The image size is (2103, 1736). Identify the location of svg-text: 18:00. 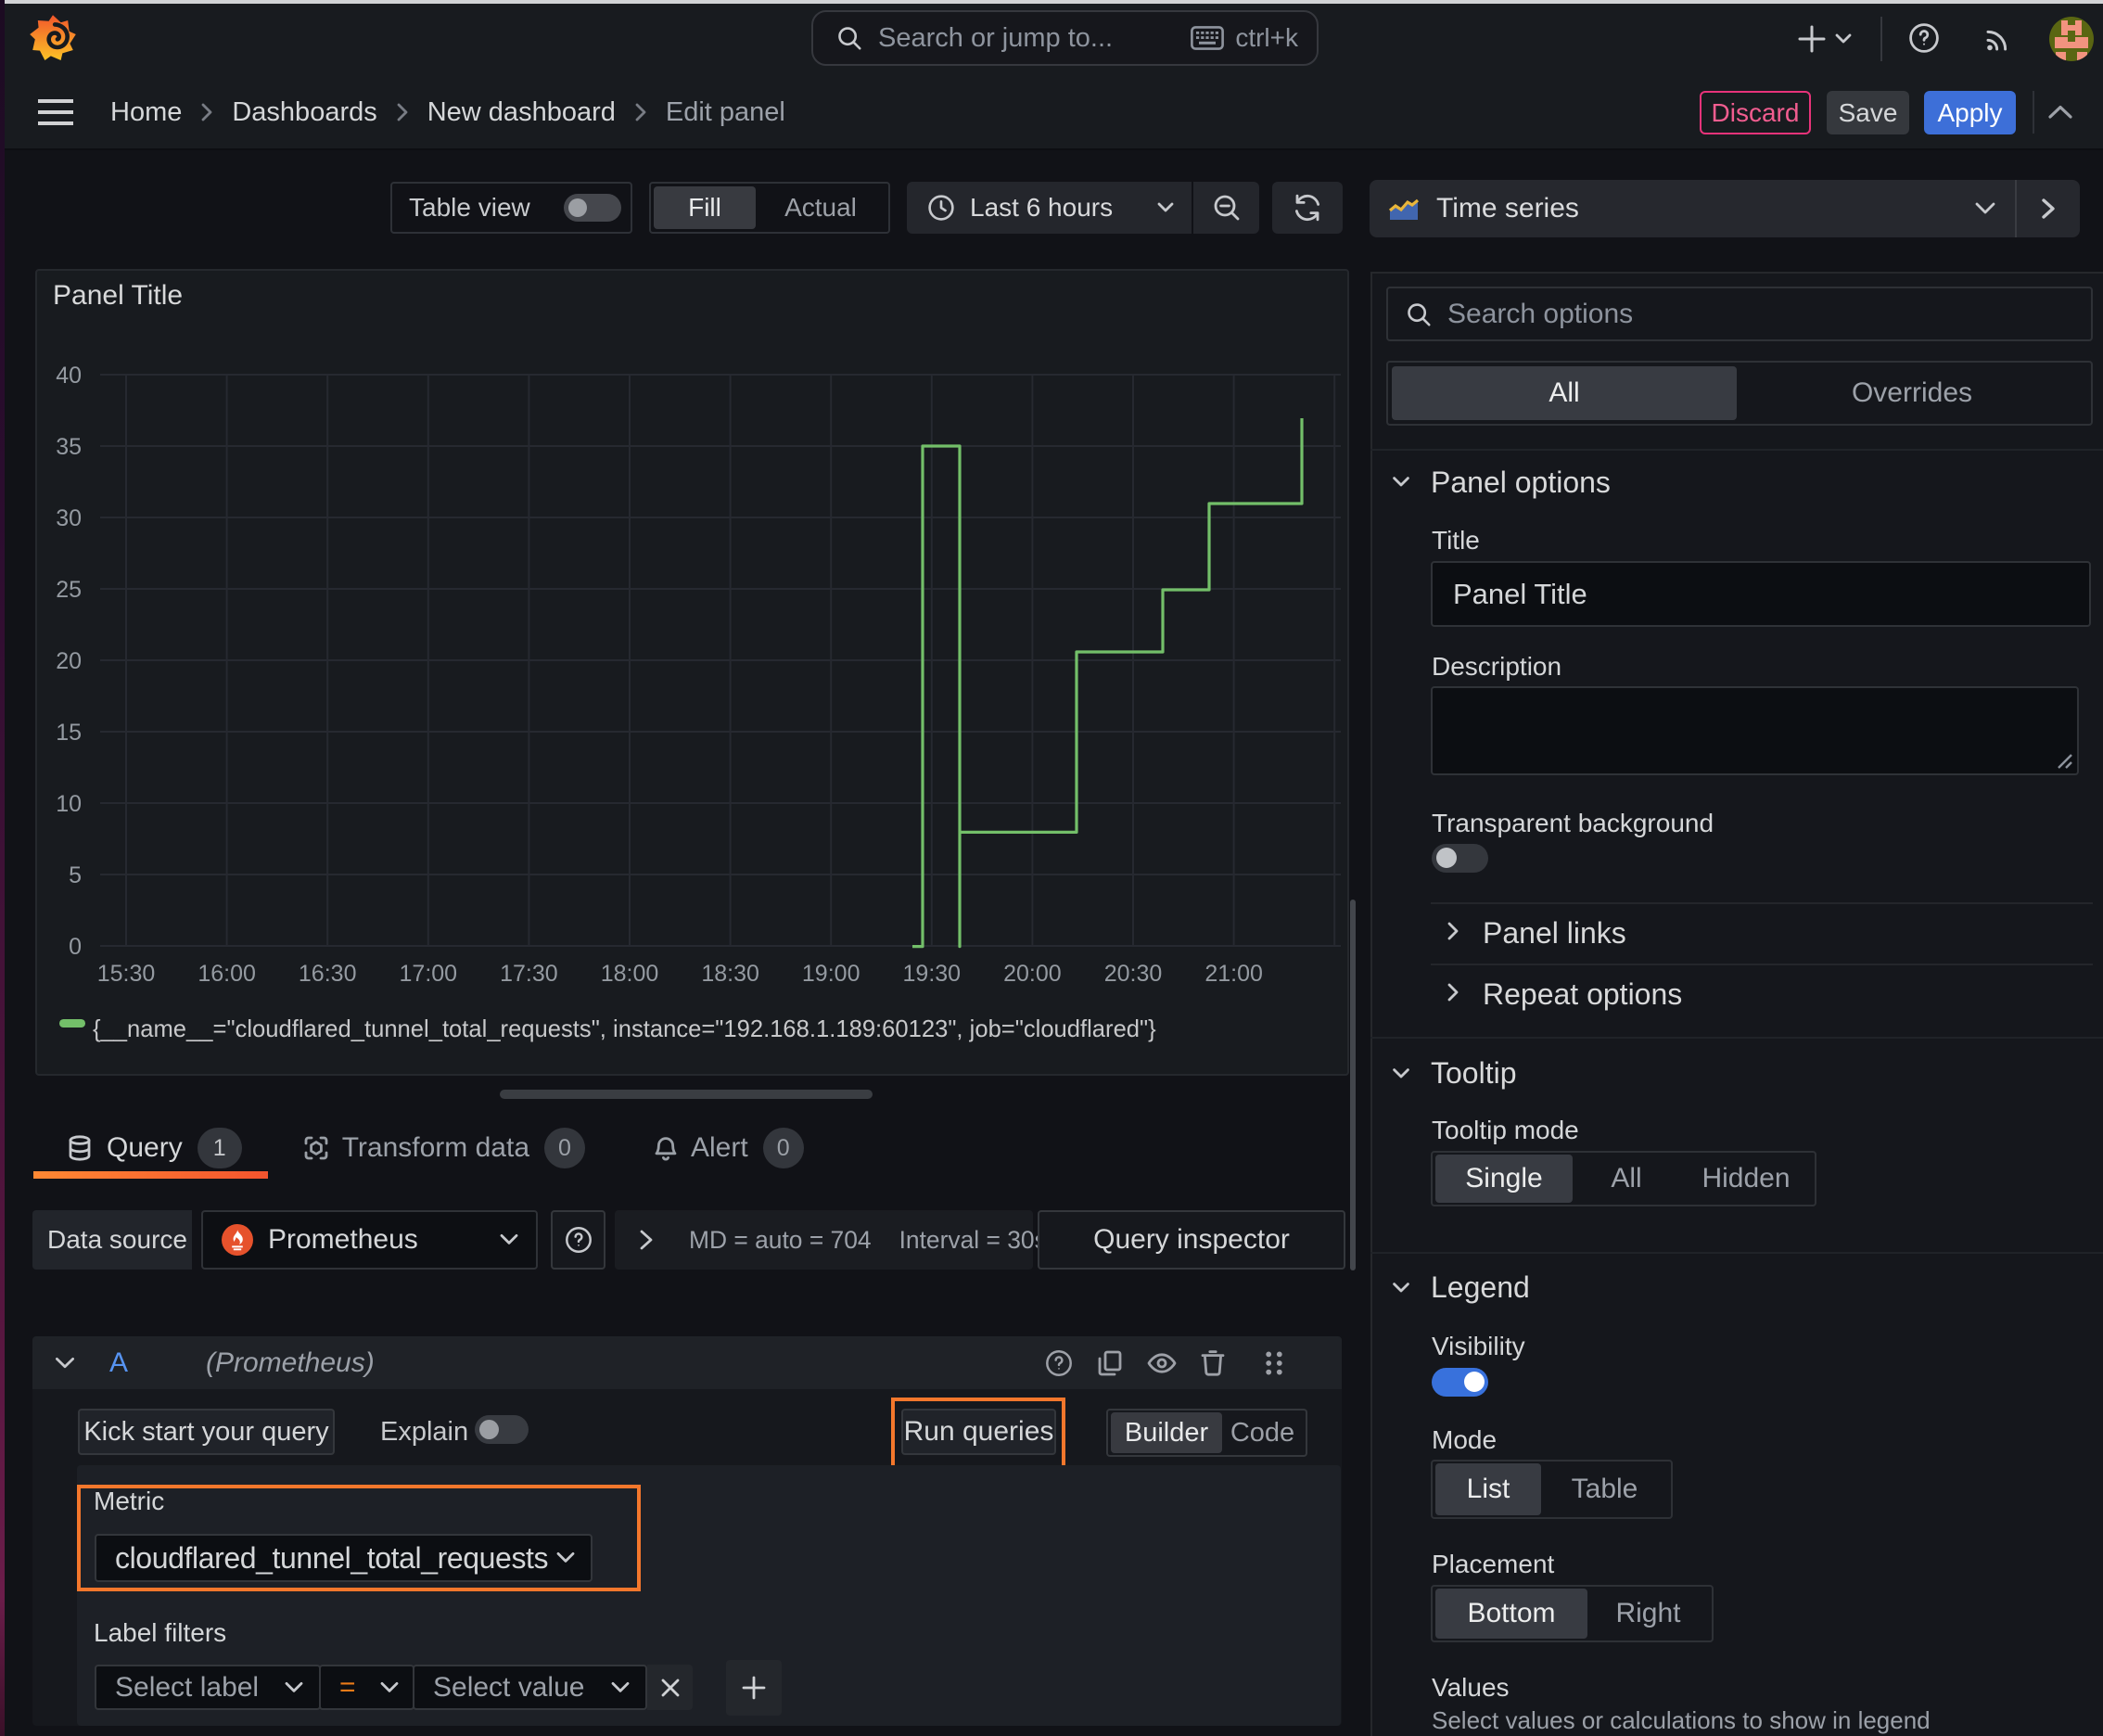
(630, 974).